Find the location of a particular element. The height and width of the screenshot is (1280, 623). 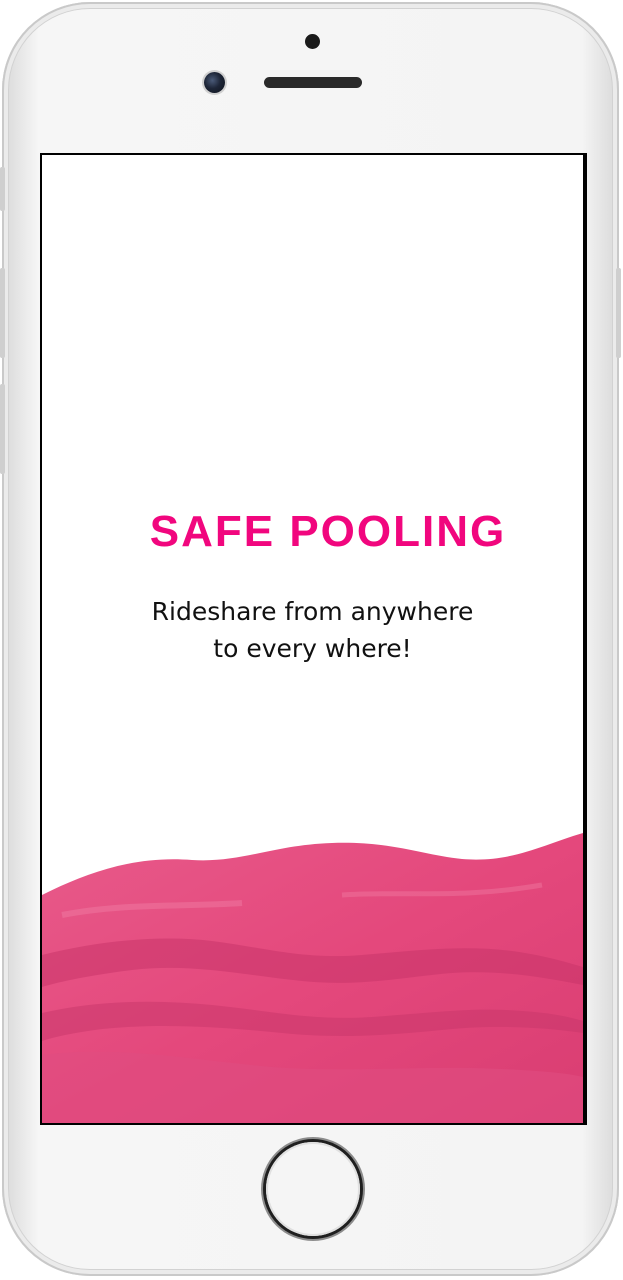

tagline-line-1: Rideshare from anywhere is located at coordinates (312, 611).